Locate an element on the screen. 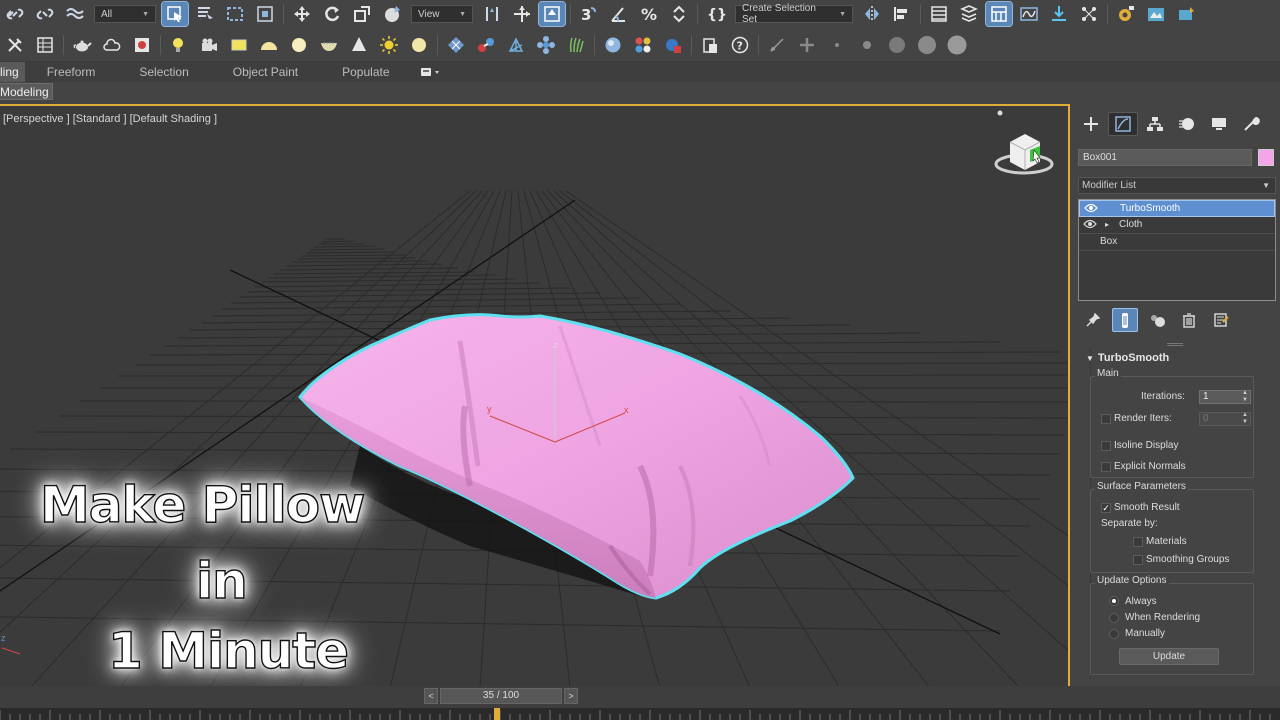  utilities-tab-icon is located at coordinates (1251, 124).